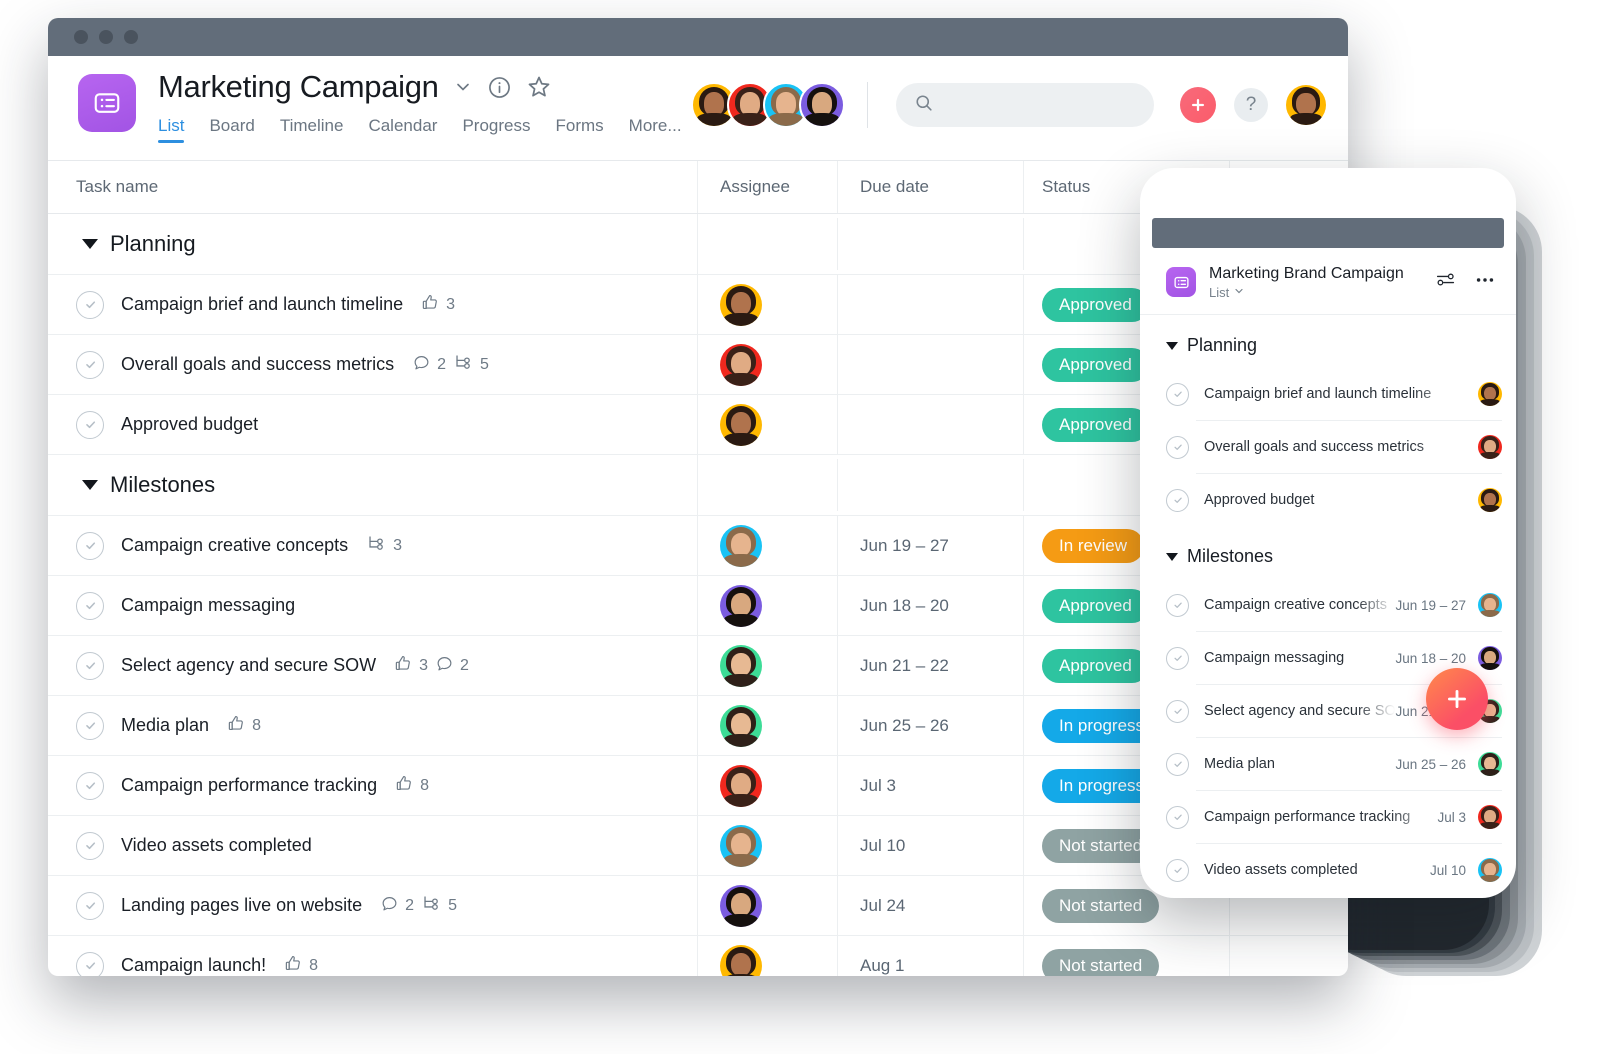  I want to click on tab-board: Board, so click(231, 129).